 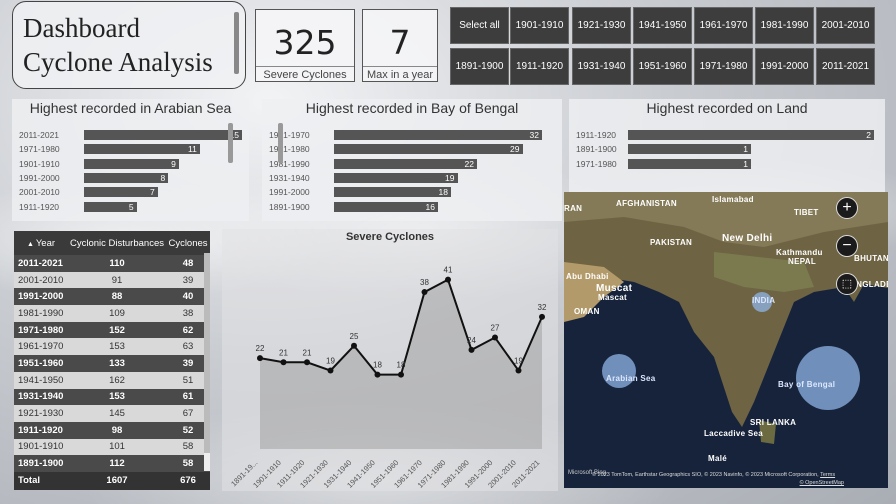 I want to click on cell-disturbances: 153, so click(x=117, y=397).